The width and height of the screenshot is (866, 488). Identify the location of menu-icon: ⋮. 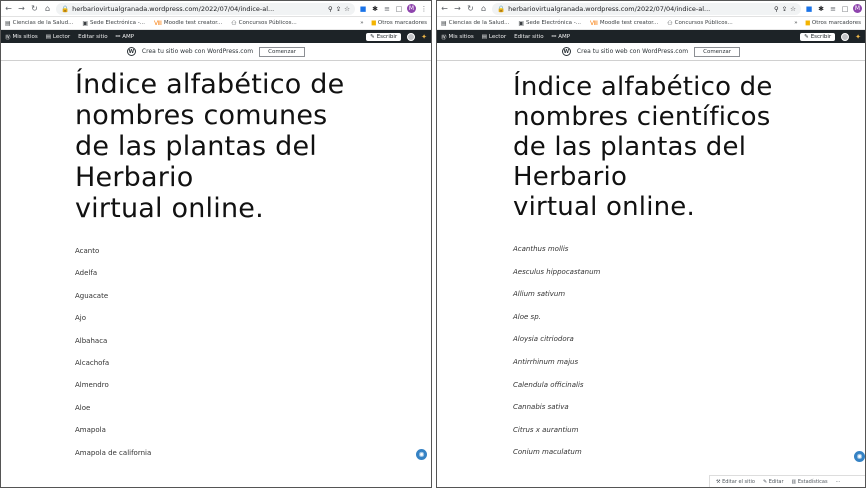
(424, 9).